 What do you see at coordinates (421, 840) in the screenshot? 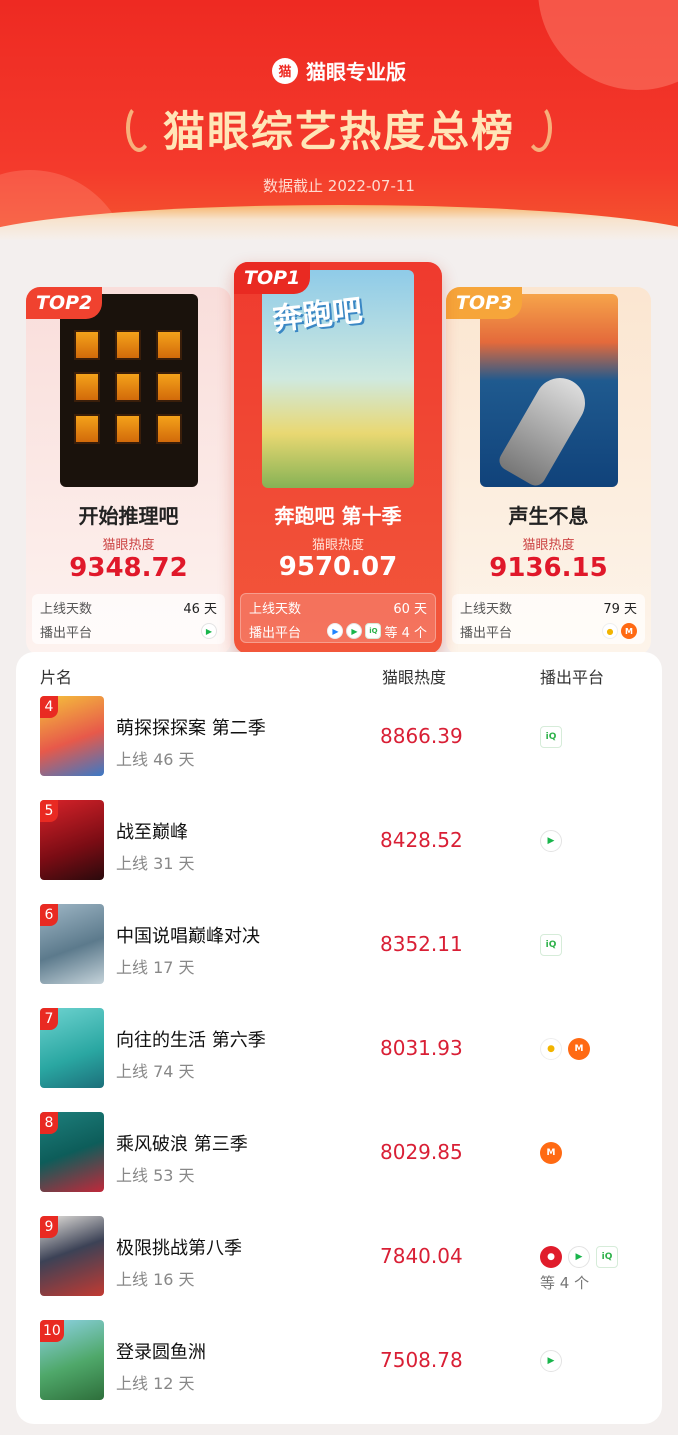
I see `heat-value: 8428.52` at bounding box center [421, 840].